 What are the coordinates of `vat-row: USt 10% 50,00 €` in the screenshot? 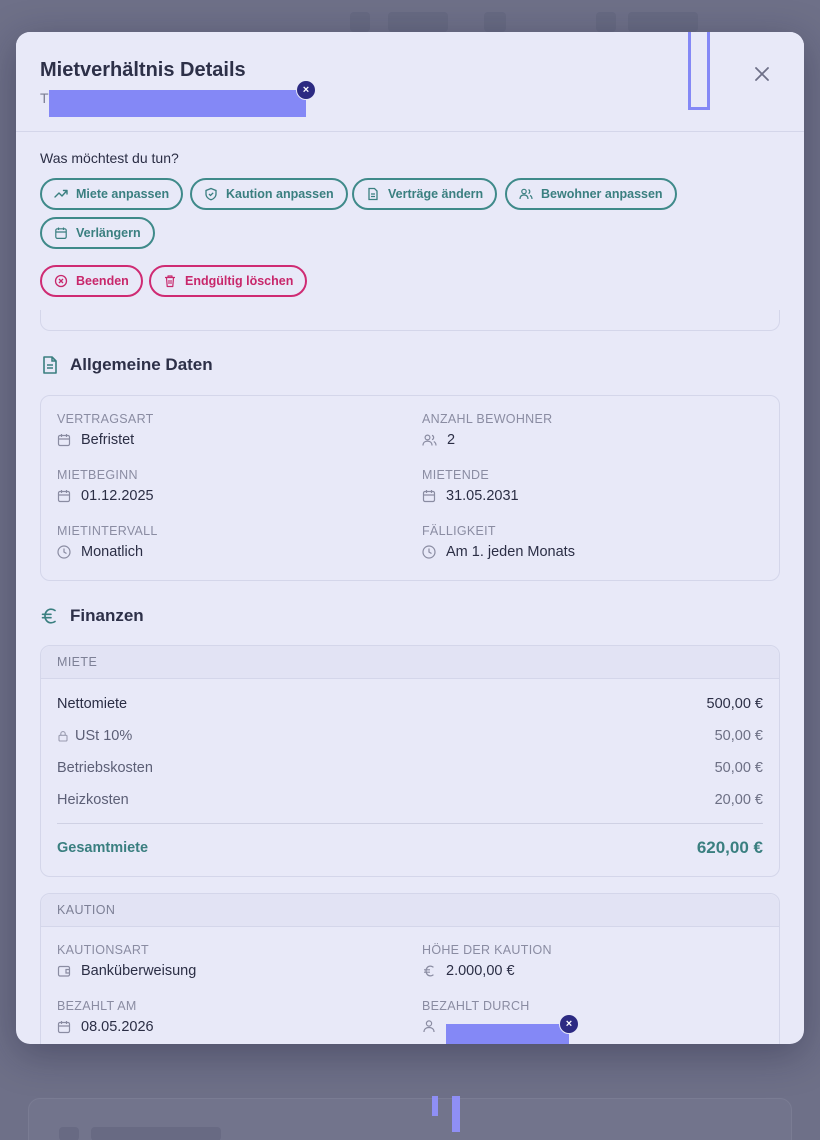 It's located at (410, 736).